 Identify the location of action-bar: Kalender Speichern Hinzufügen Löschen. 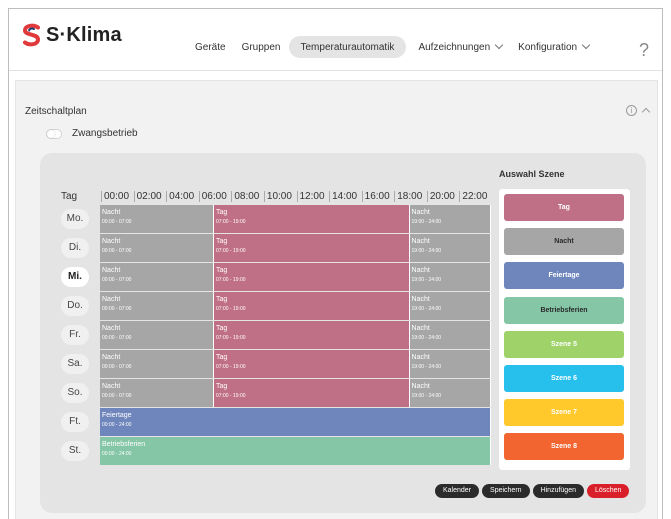
(532, 491).